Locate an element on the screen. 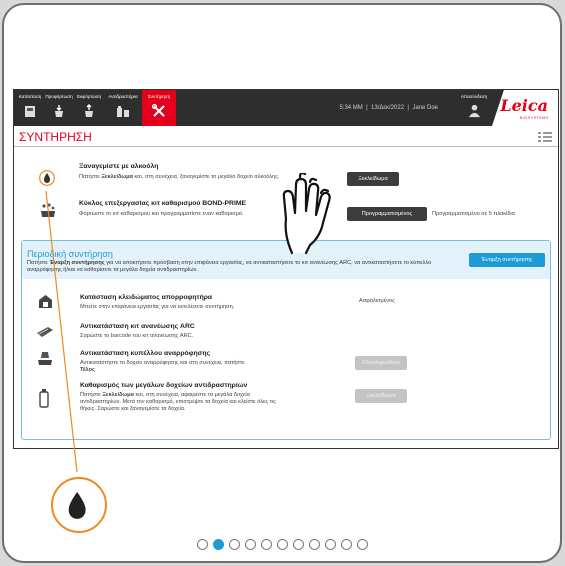  pagination-dots is located at coordinates (282, 547).